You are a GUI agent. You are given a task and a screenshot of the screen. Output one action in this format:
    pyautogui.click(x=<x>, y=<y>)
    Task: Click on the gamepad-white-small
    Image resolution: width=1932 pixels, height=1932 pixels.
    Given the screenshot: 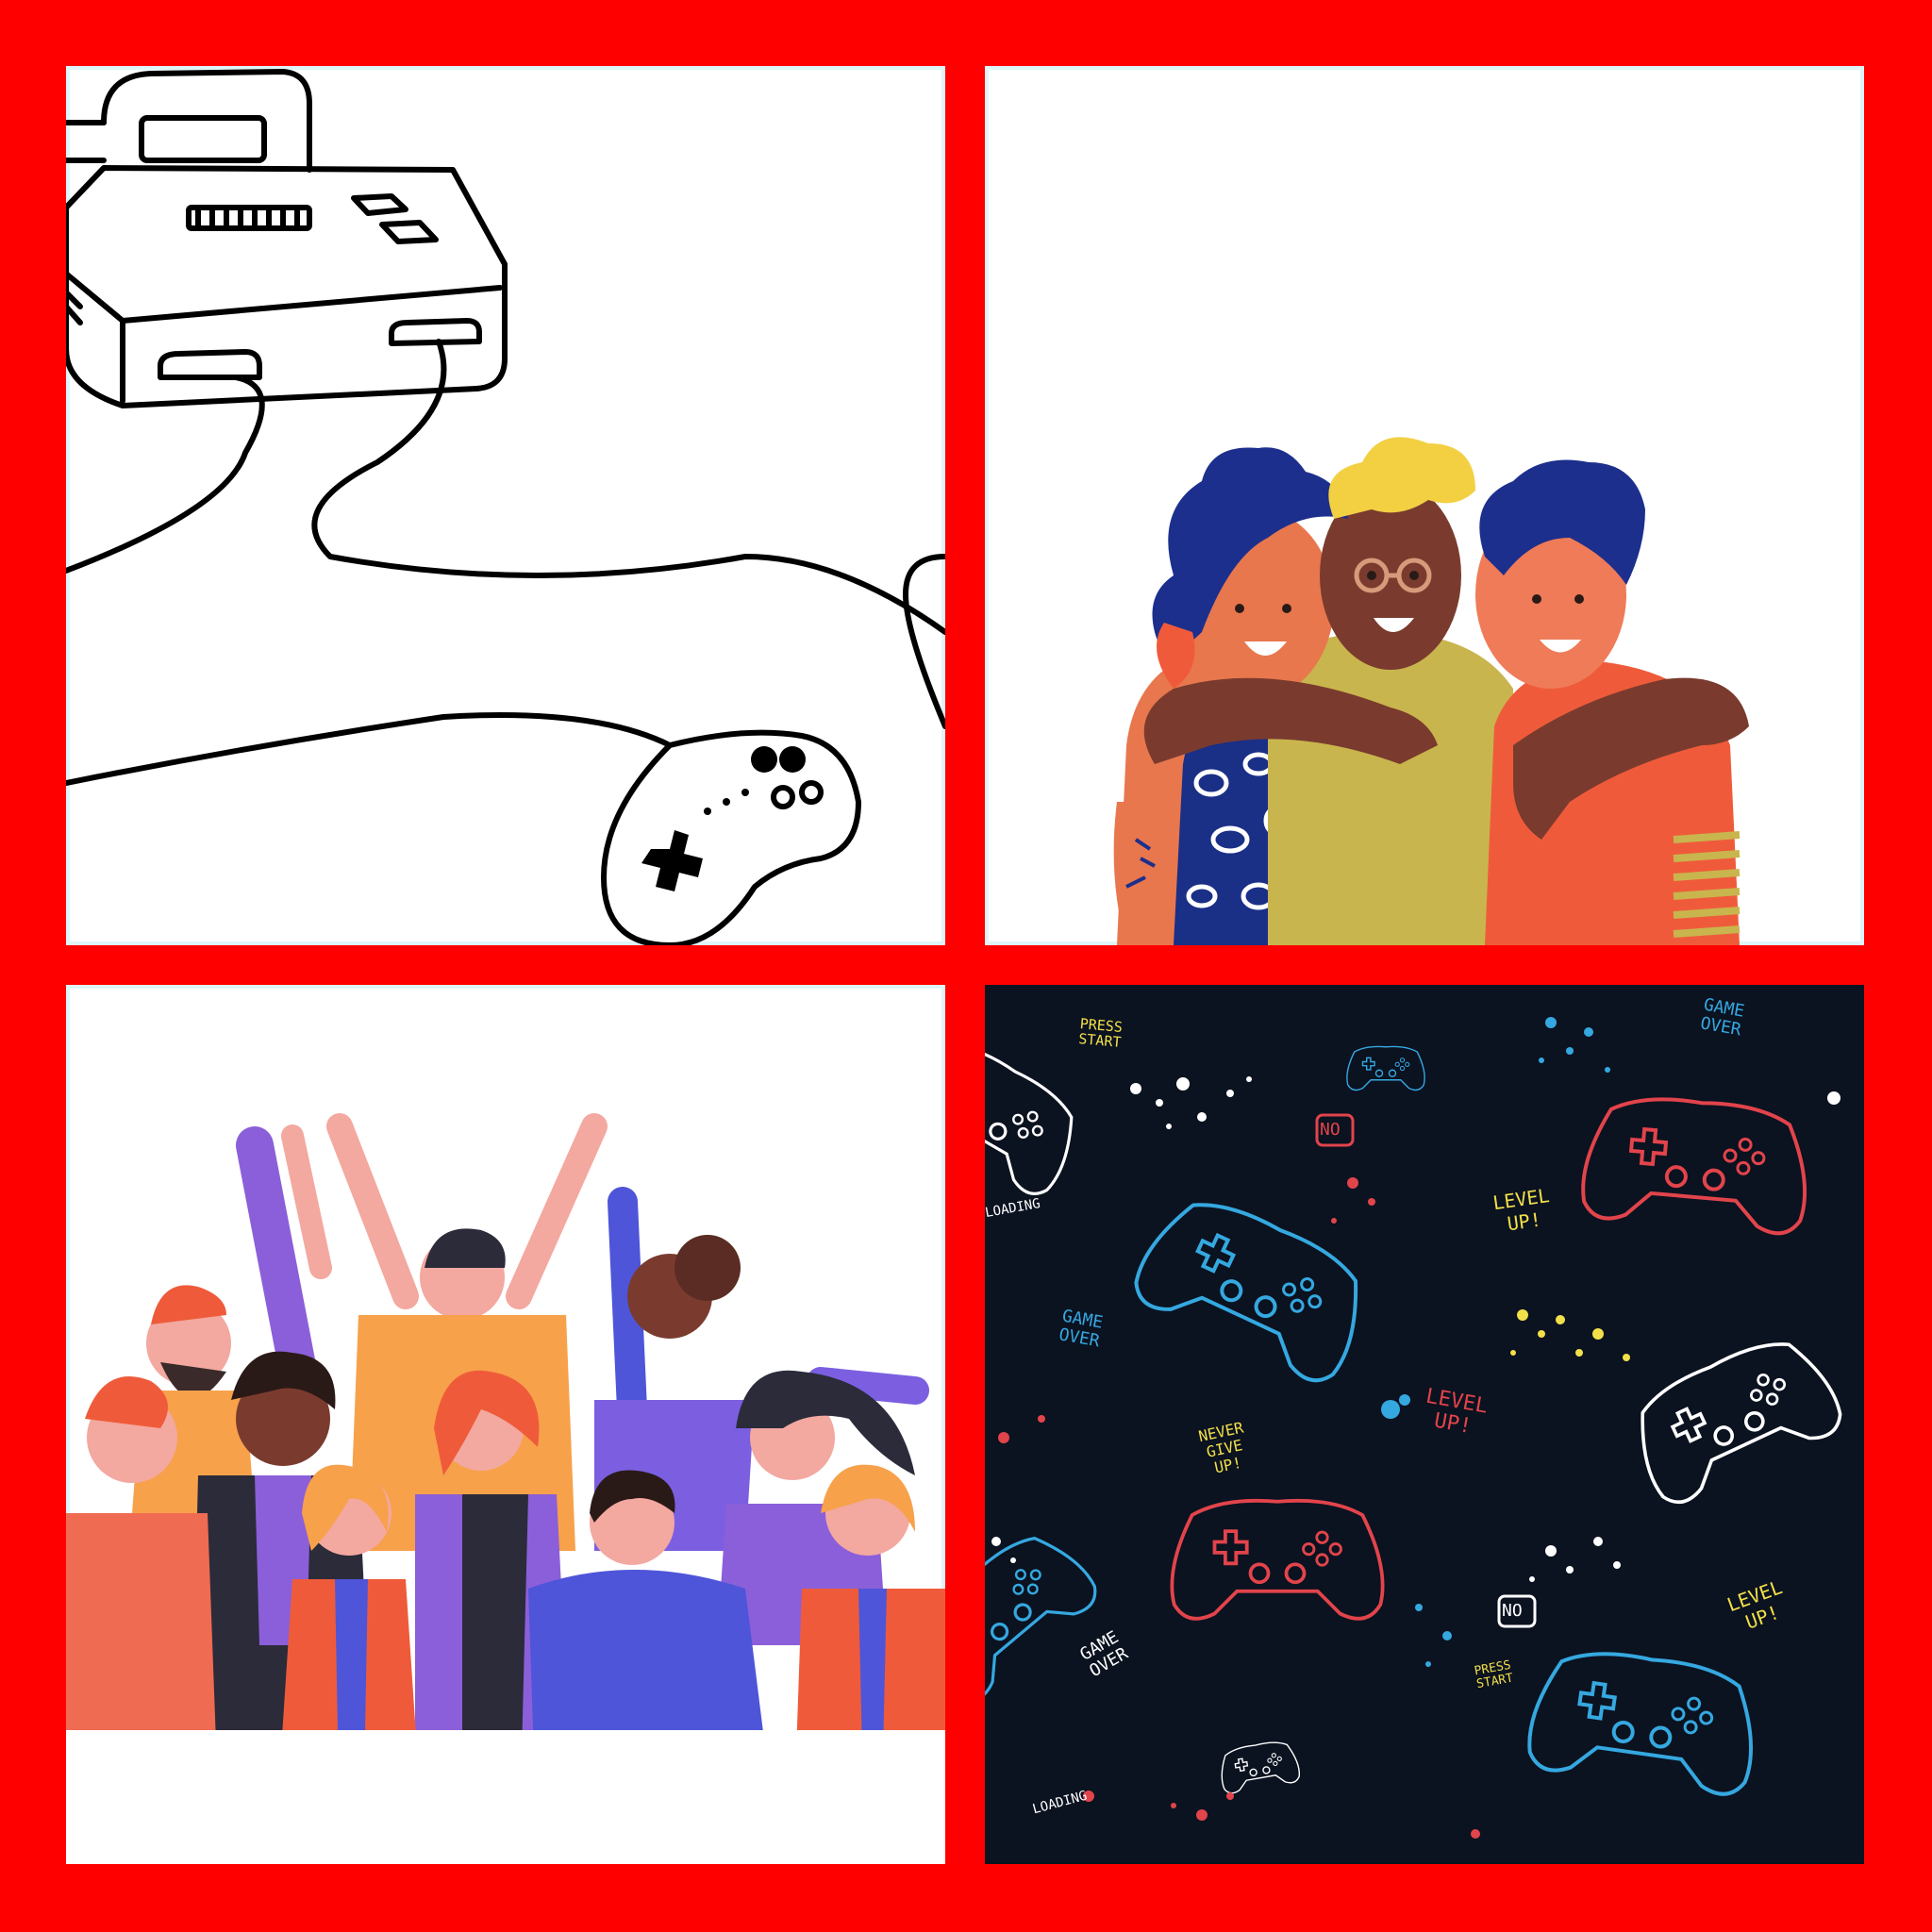 What is the action you would take?
    pyautogui.click(x=1259, y=1766)
    